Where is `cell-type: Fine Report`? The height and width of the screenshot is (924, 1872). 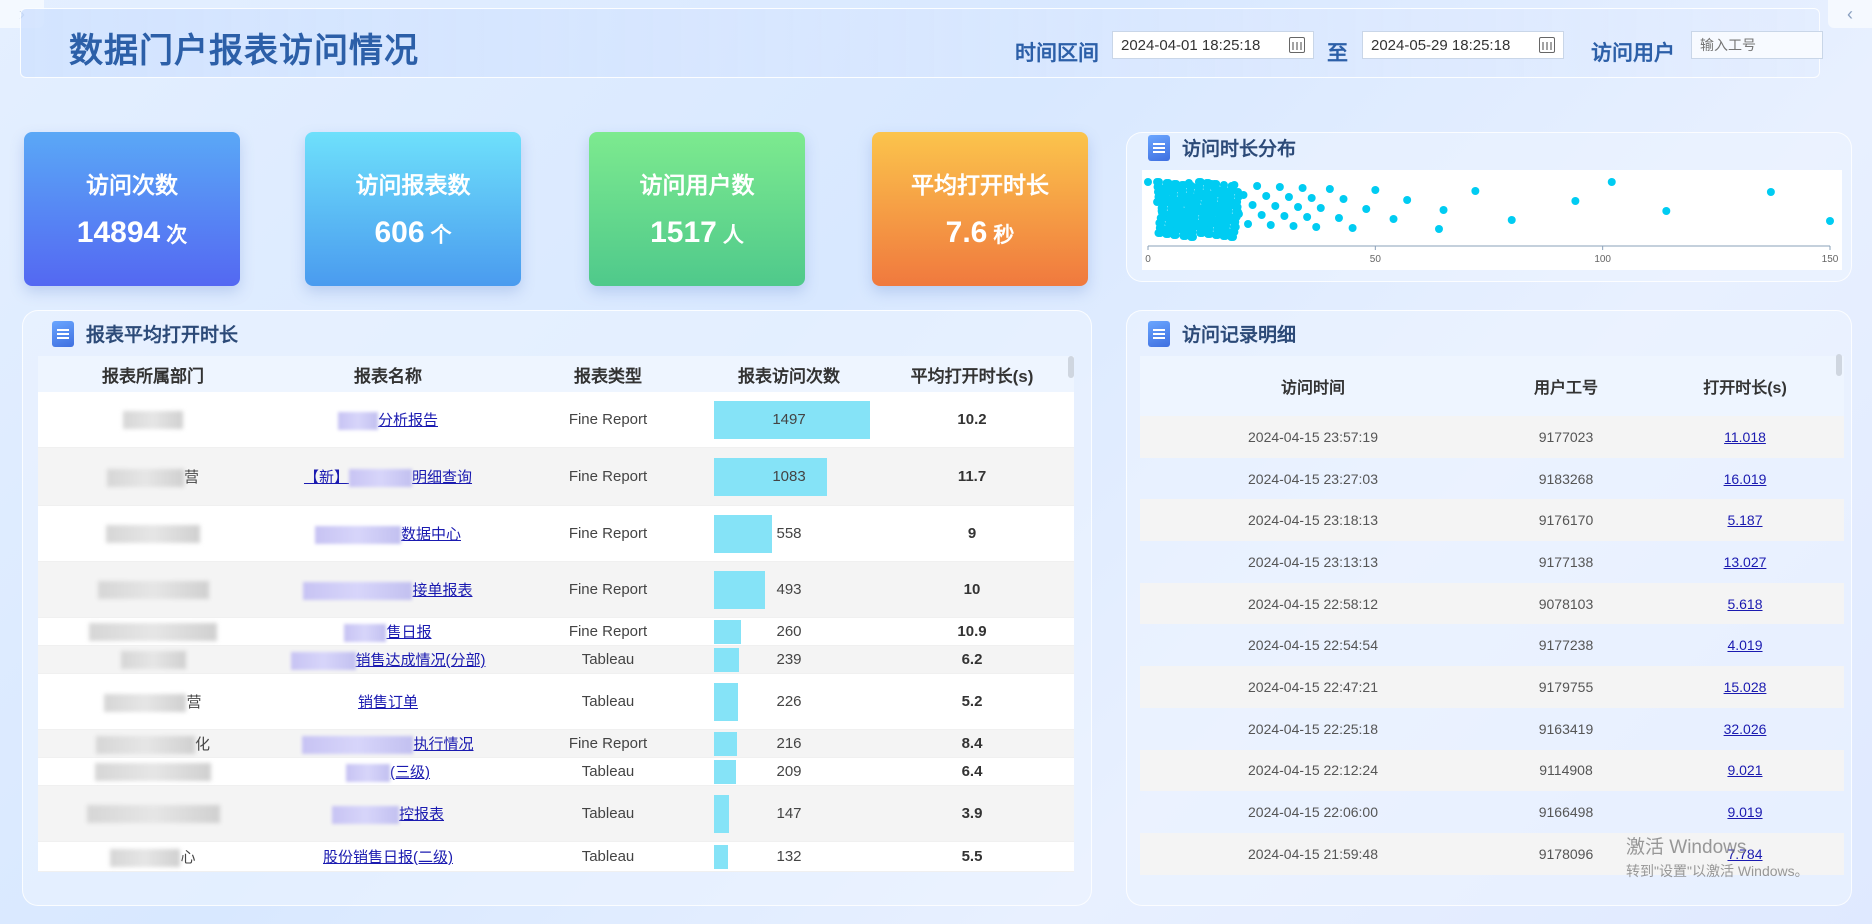 cell-type: Fine Report is located at coordinates (608, 743).